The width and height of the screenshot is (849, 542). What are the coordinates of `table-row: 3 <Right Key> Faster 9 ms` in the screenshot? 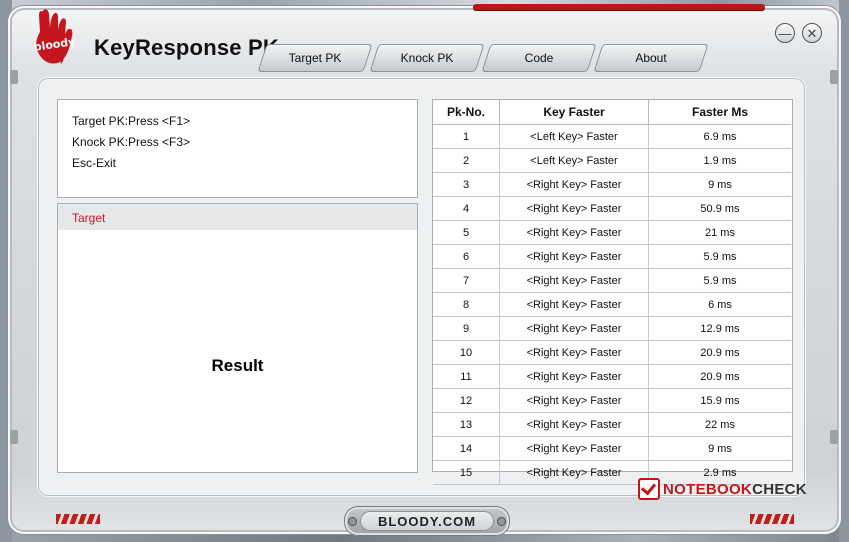 It's located at (612, 184).